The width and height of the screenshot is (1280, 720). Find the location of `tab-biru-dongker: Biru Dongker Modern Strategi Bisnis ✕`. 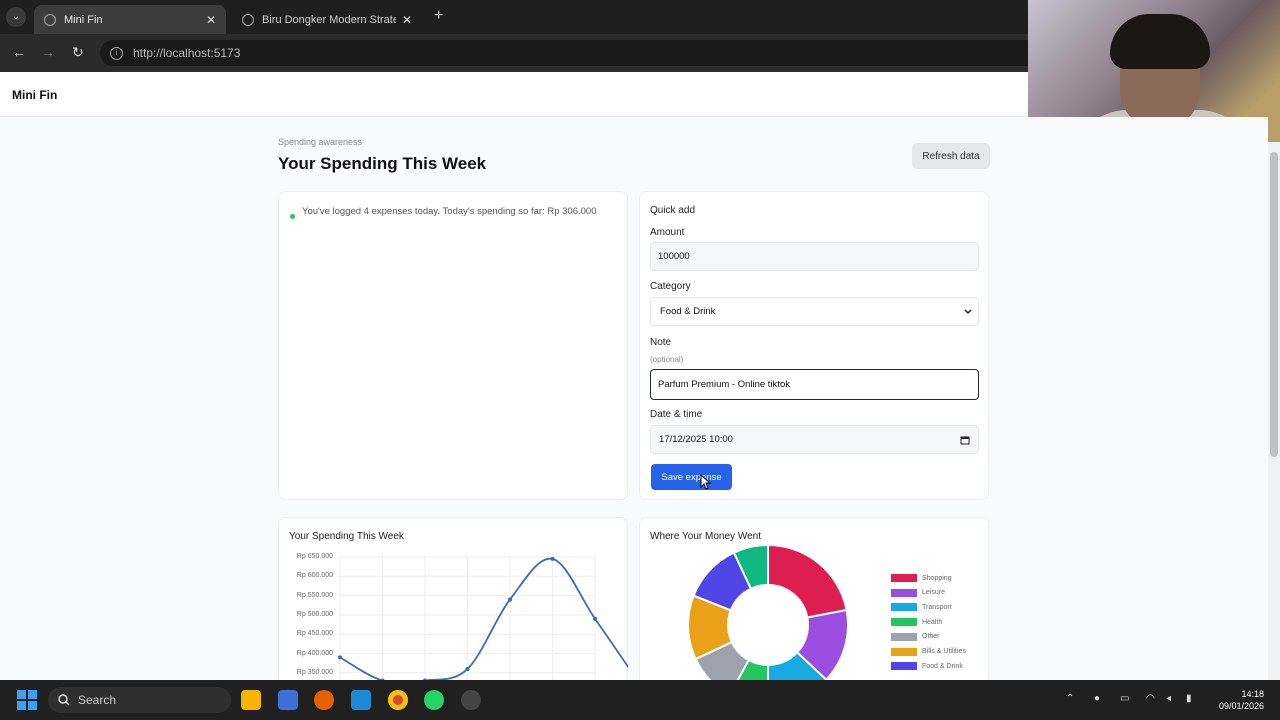

tab-biru-dongker: Biru Dongker Modern Strategi Bisnis ✕ is located at coordinates (327, 19).